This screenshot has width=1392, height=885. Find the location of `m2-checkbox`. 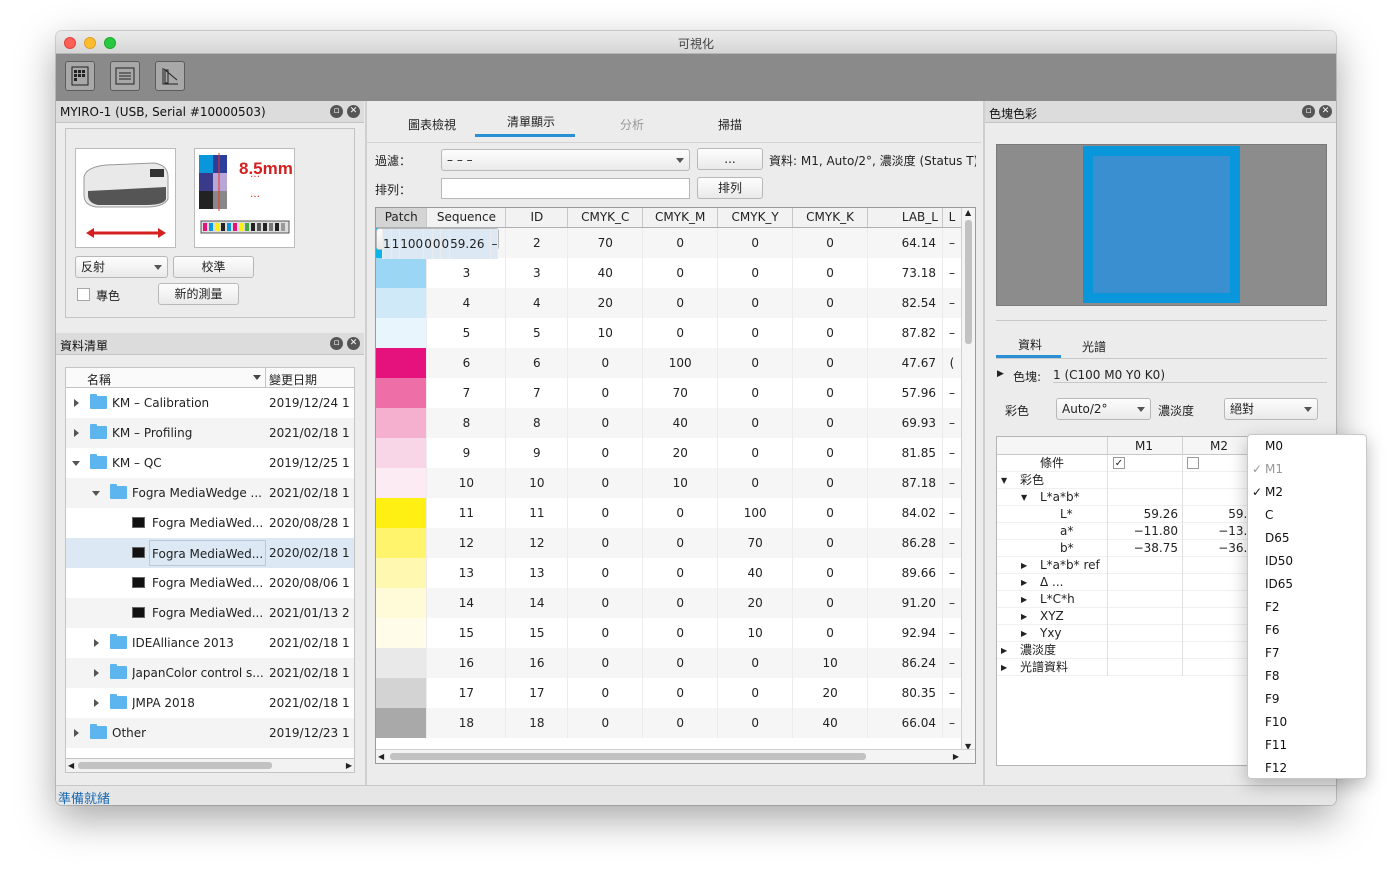

m2-checkbox is located at coordinates (1193, 463).